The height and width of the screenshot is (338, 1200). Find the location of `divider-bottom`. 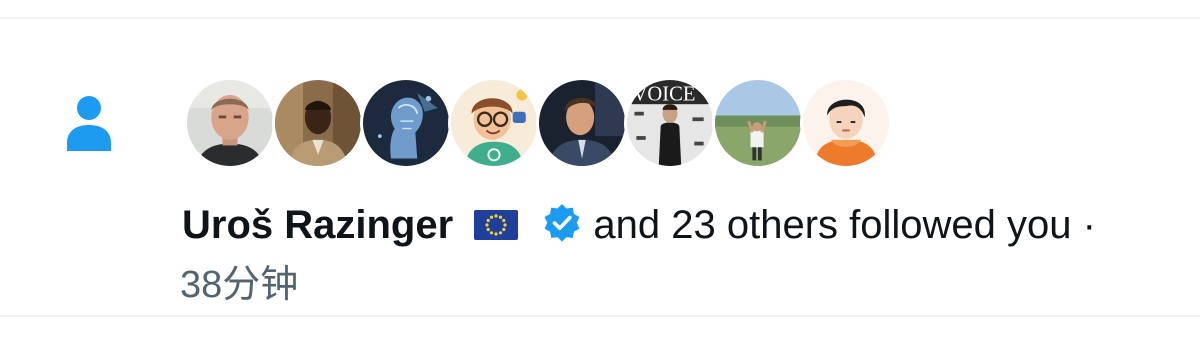

divider-bottom is located at coordinates (600, 316).